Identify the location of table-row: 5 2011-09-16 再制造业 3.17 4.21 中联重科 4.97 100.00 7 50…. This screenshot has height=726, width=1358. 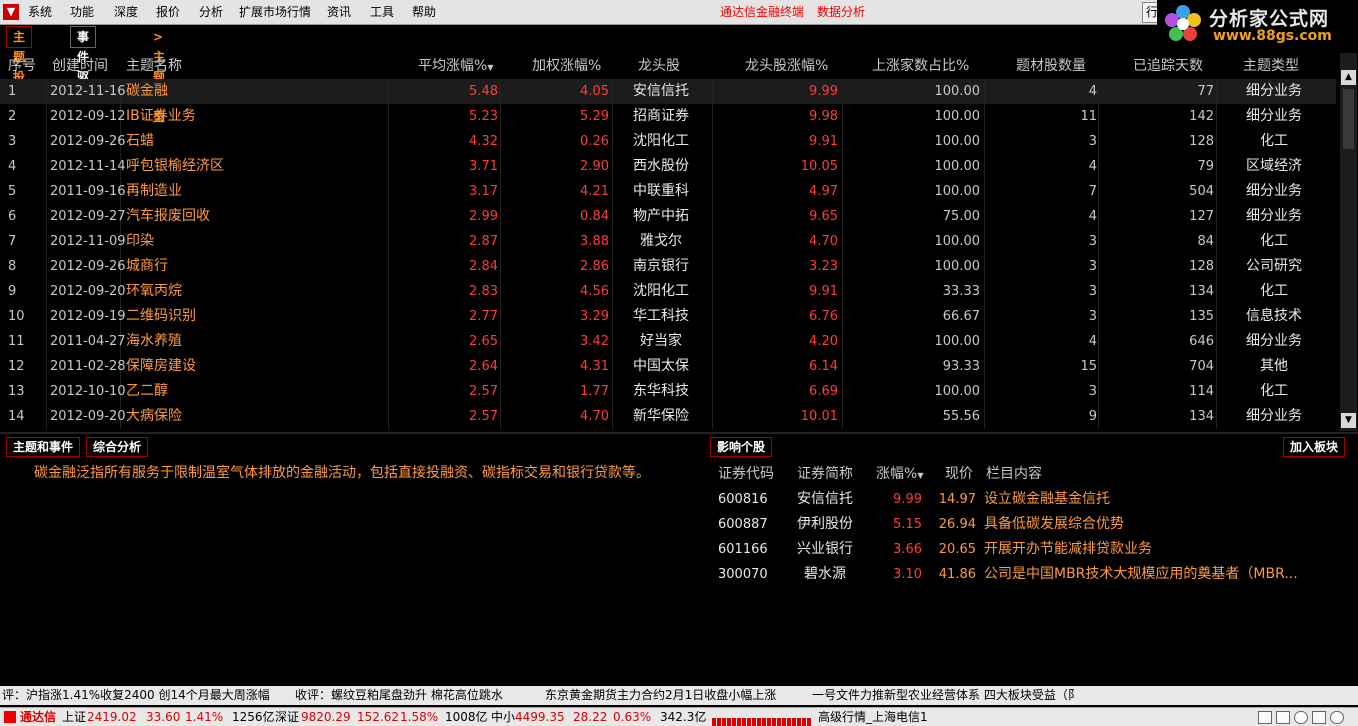
(668, 191).